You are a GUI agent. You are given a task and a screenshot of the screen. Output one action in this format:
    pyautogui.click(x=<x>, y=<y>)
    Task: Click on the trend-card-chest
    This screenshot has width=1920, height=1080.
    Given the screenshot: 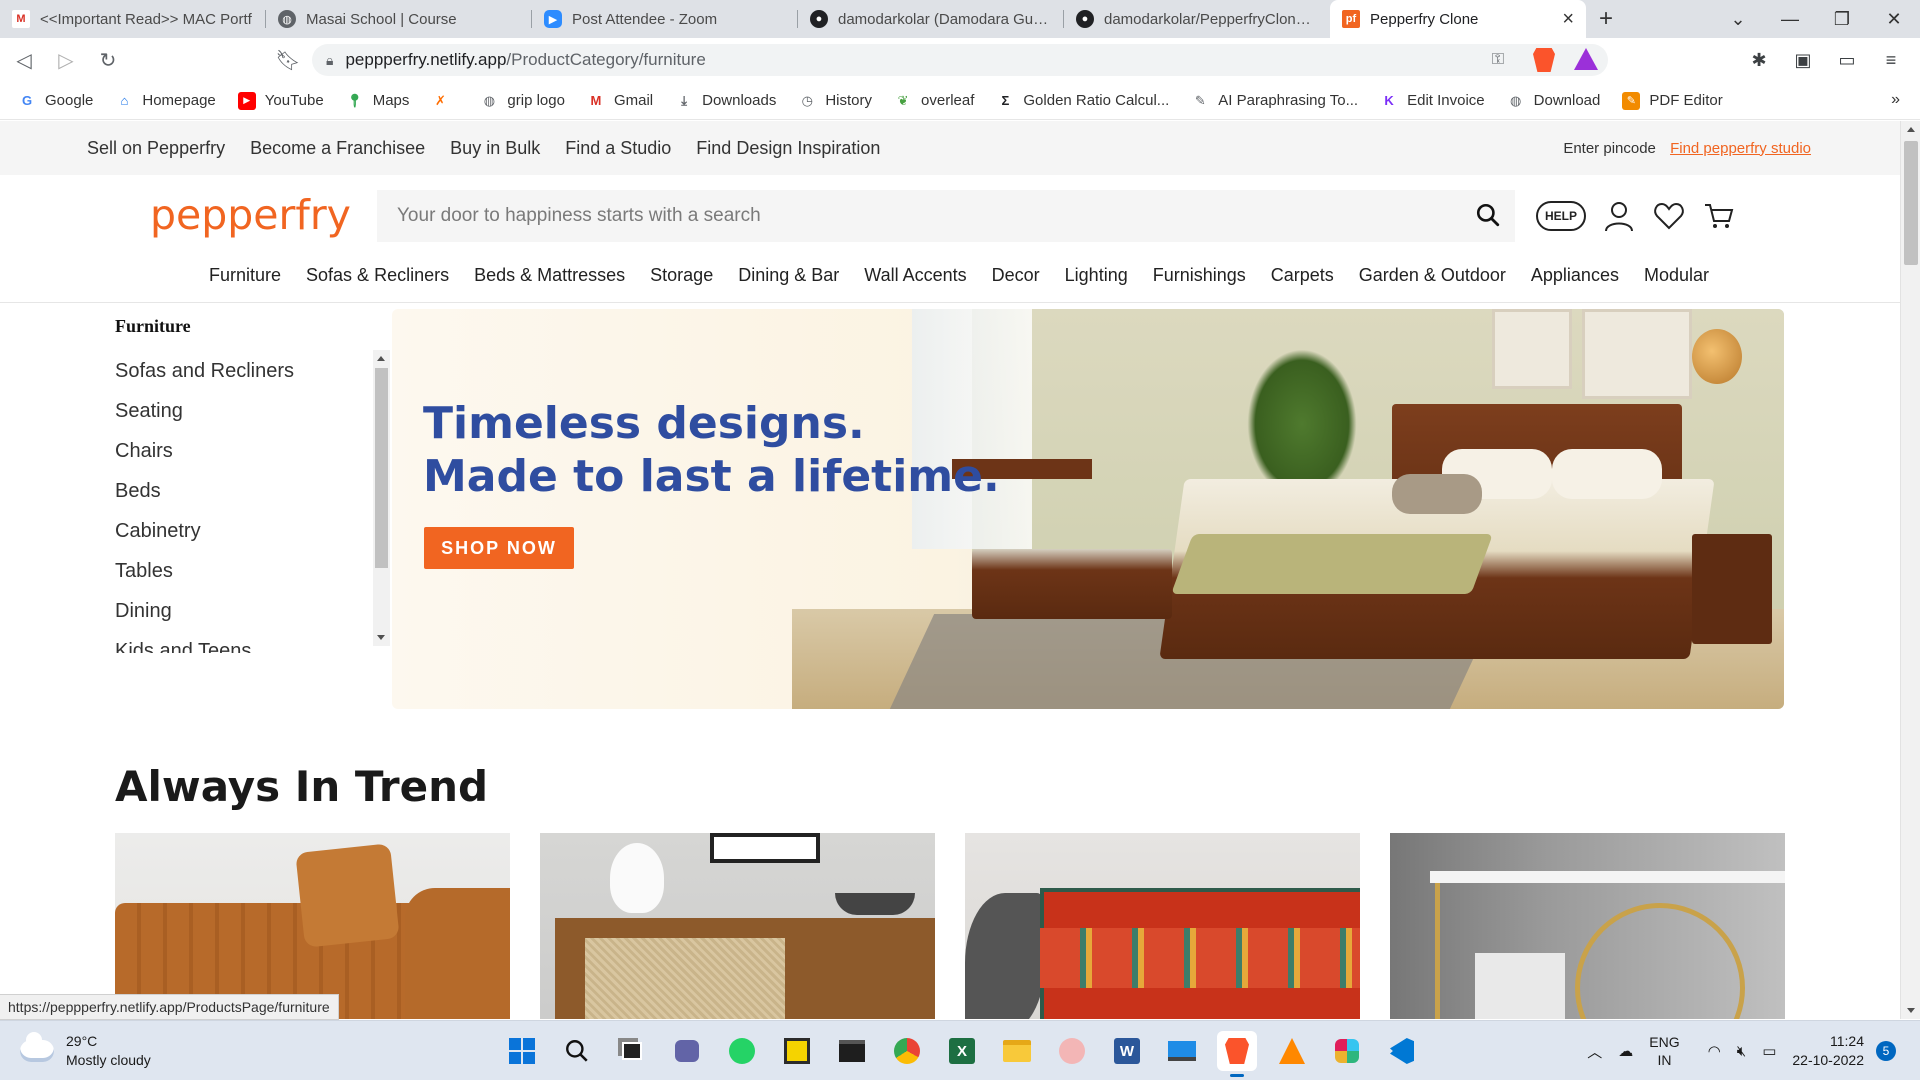 What is the action you would take?
    pyautogui.click(x=1162, y=926)
    